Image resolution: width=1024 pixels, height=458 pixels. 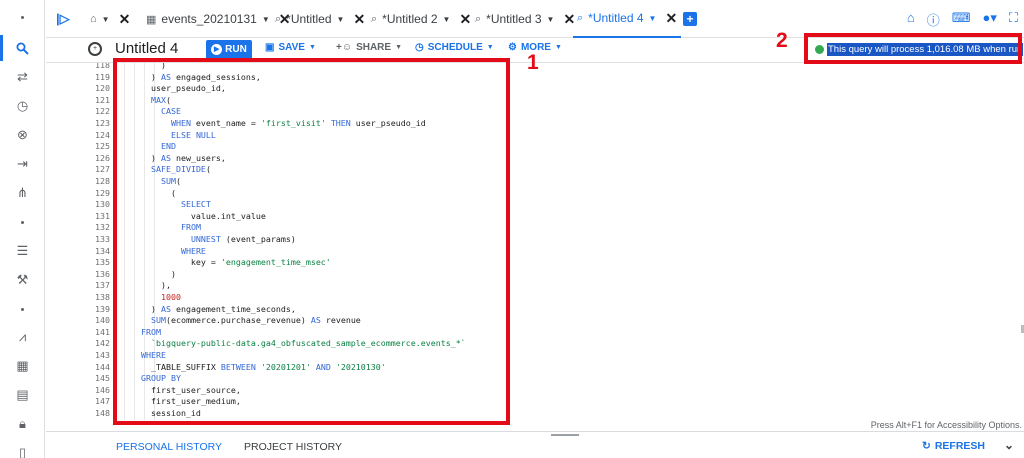 I want to click on line-number: 143, so click(x=102, y=355).